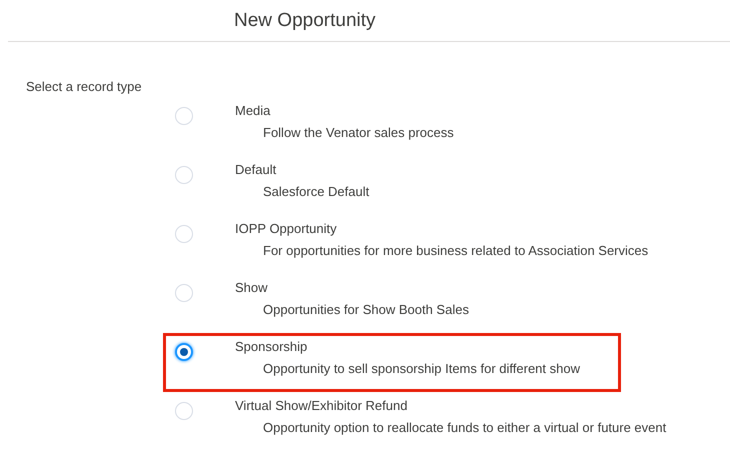 The height and width of the screenshot is (452, 730). I want to click on option-description: Opportunities for Show Booth Sales, so click(366, 310).